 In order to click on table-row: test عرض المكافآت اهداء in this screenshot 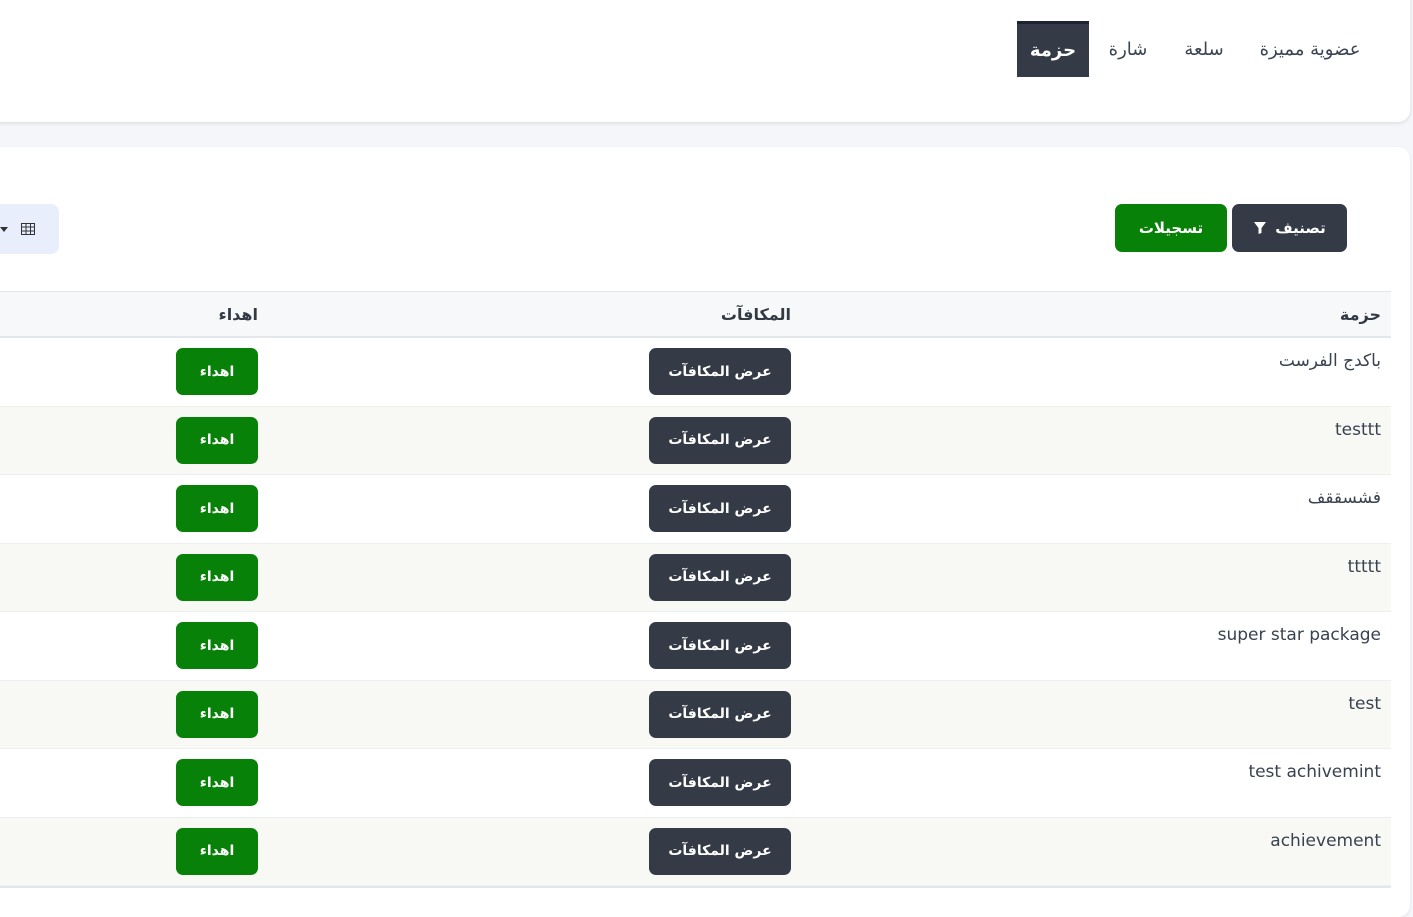, I will do `click(695, 714)`.